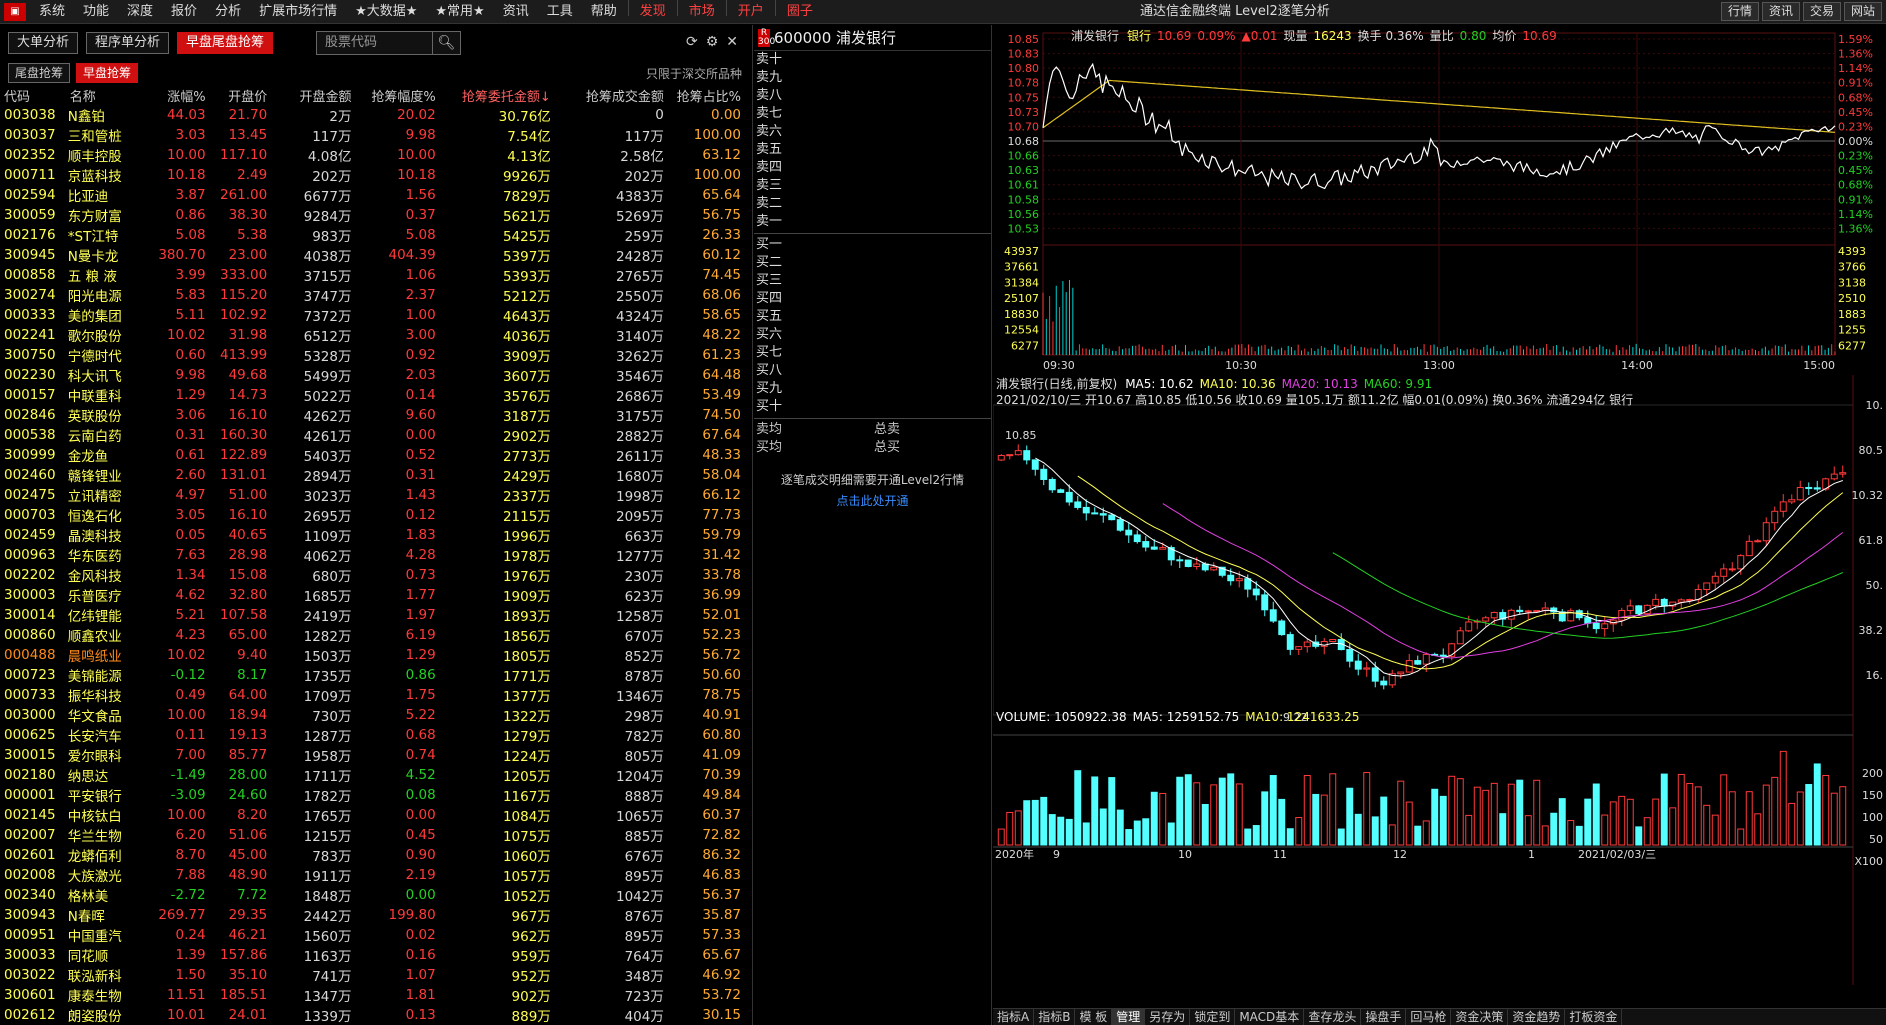  What do you see at coordinates (459, 12) in the screenshot?
I see `menu-item: ★常用★` at bounding box center [459, 12].